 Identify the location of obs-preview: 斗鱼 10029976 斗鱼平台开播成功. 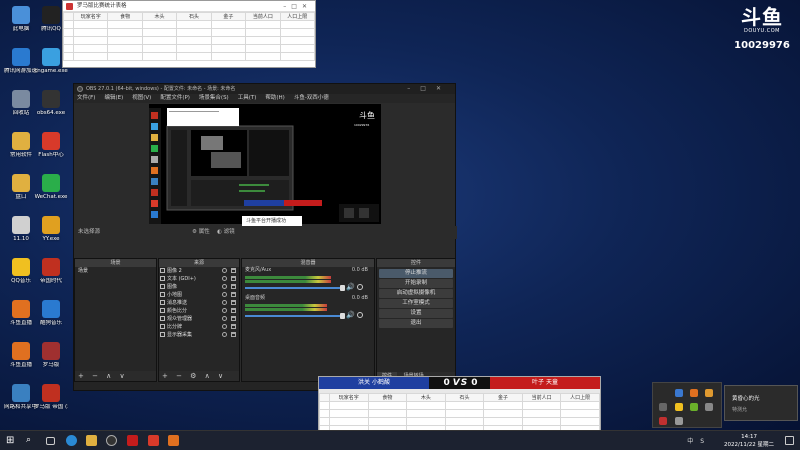
(265, 165).